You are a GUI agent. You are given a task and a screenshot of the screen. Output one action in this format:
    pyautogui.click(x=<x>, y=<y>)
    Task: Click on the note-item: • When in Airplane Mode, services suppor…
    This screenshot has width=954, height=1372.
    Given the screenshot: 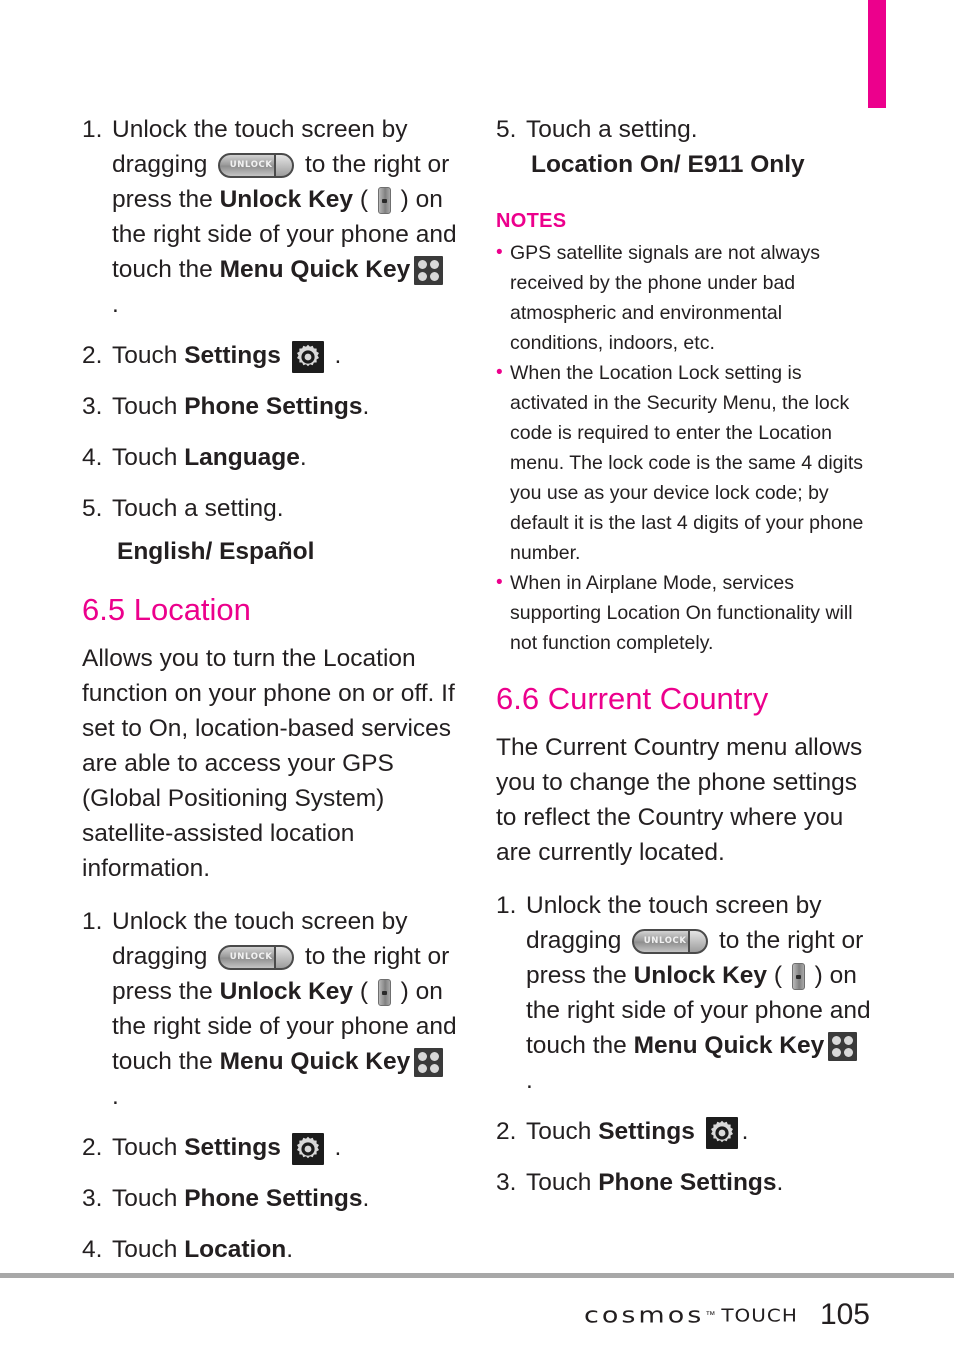 What is the action you would take?
    pyautogui.click(x=685, y=613)
    